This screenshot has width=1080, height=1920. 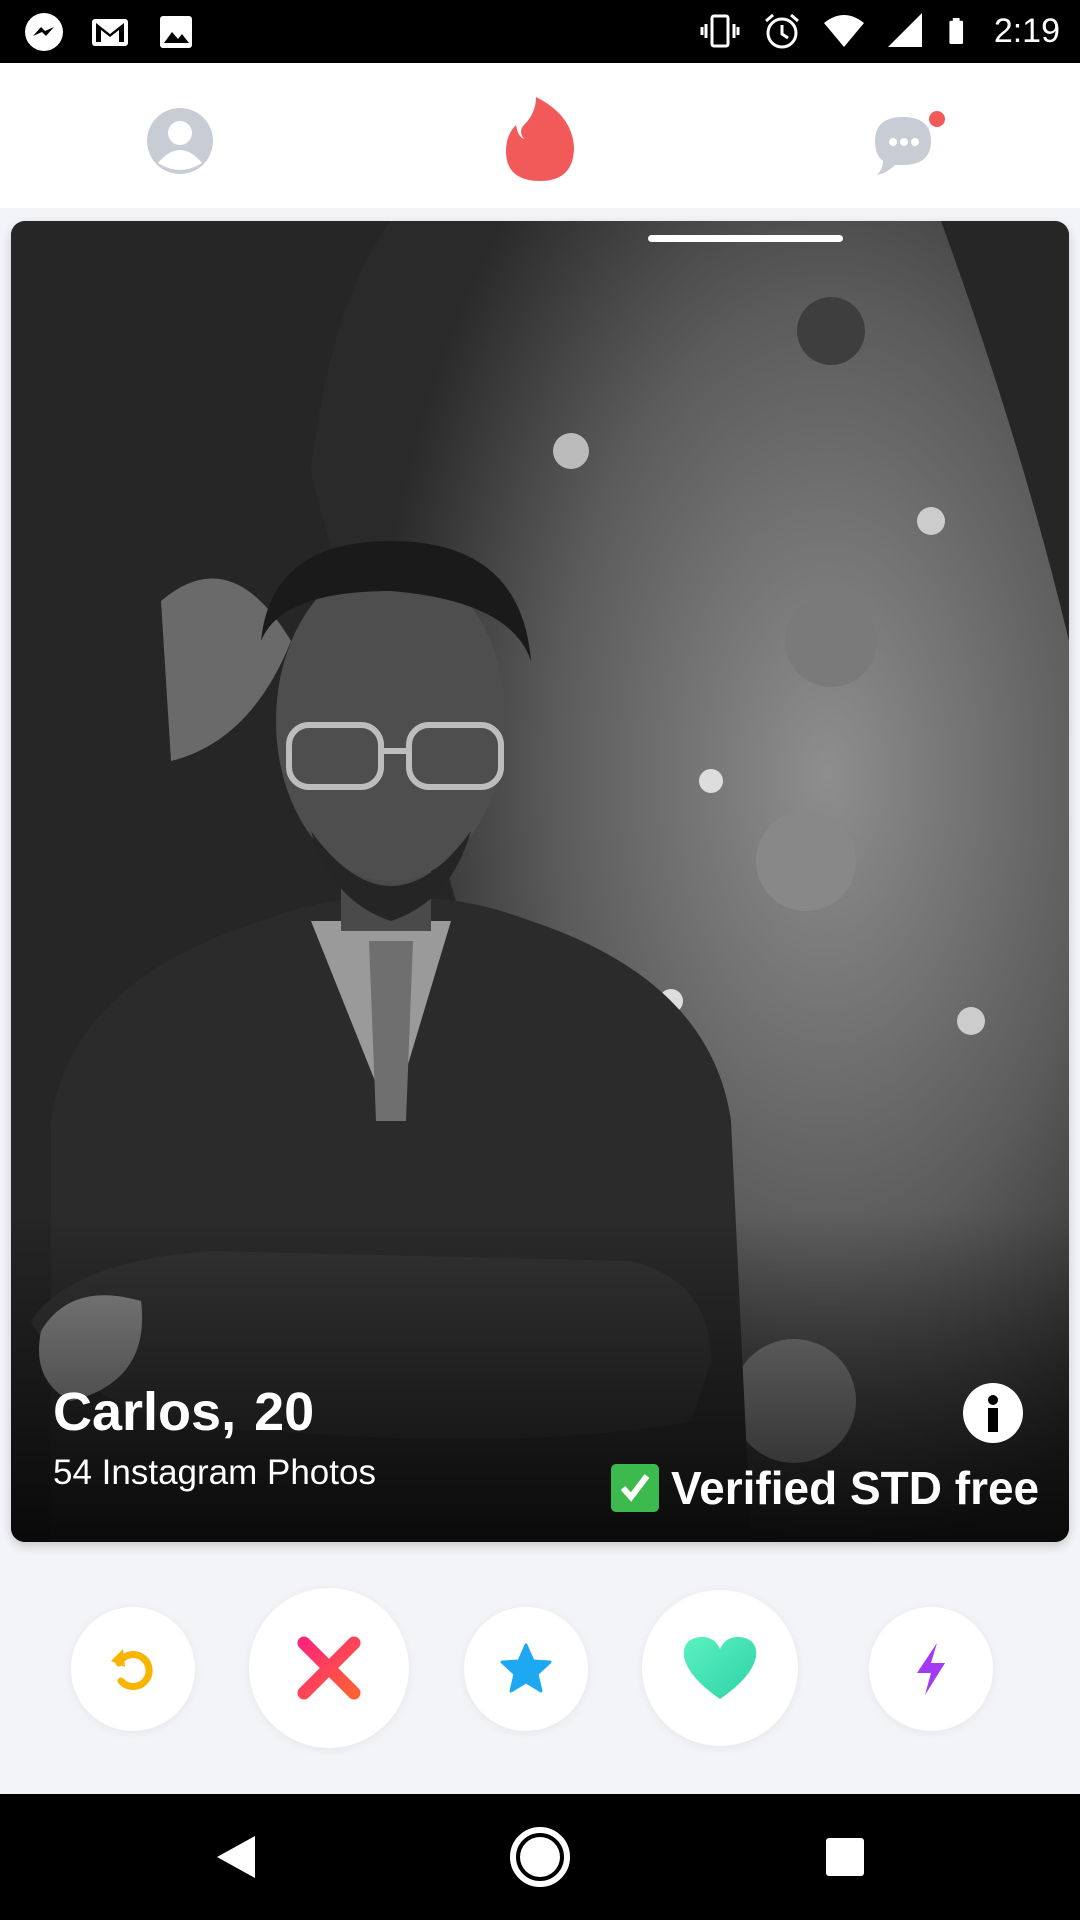 I want to click on vibrate-icon, so click(x=720, y=31).